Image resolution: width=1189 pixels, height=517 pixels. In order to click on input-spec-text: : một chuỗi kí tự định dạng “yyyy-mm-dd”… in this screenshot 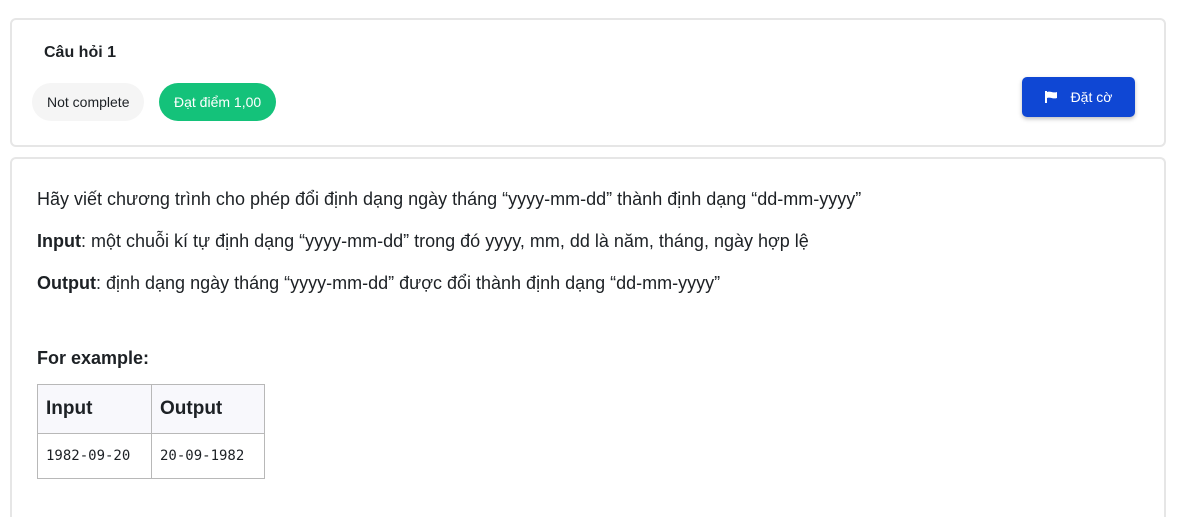, I will do `click(444, 241)`.